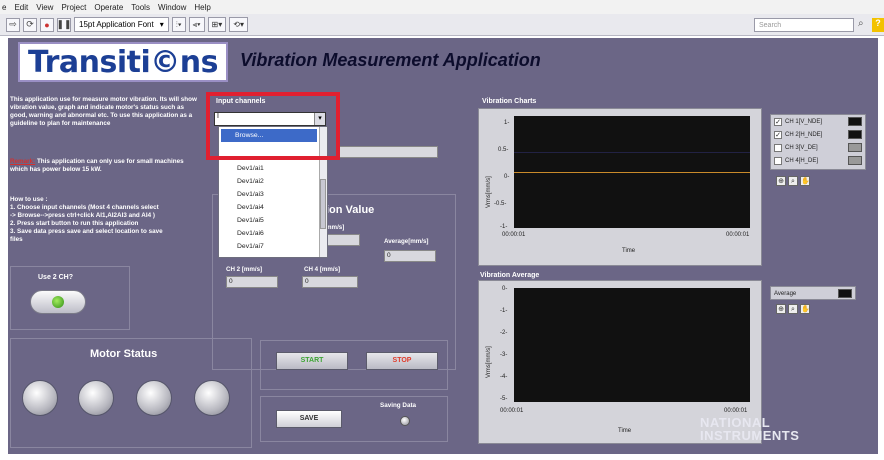 This screenshot has height=460, width=884. Describe the element at coordinates (500, 204) in the screenshot. I see `y-tick-label: -0.5-` at that location.